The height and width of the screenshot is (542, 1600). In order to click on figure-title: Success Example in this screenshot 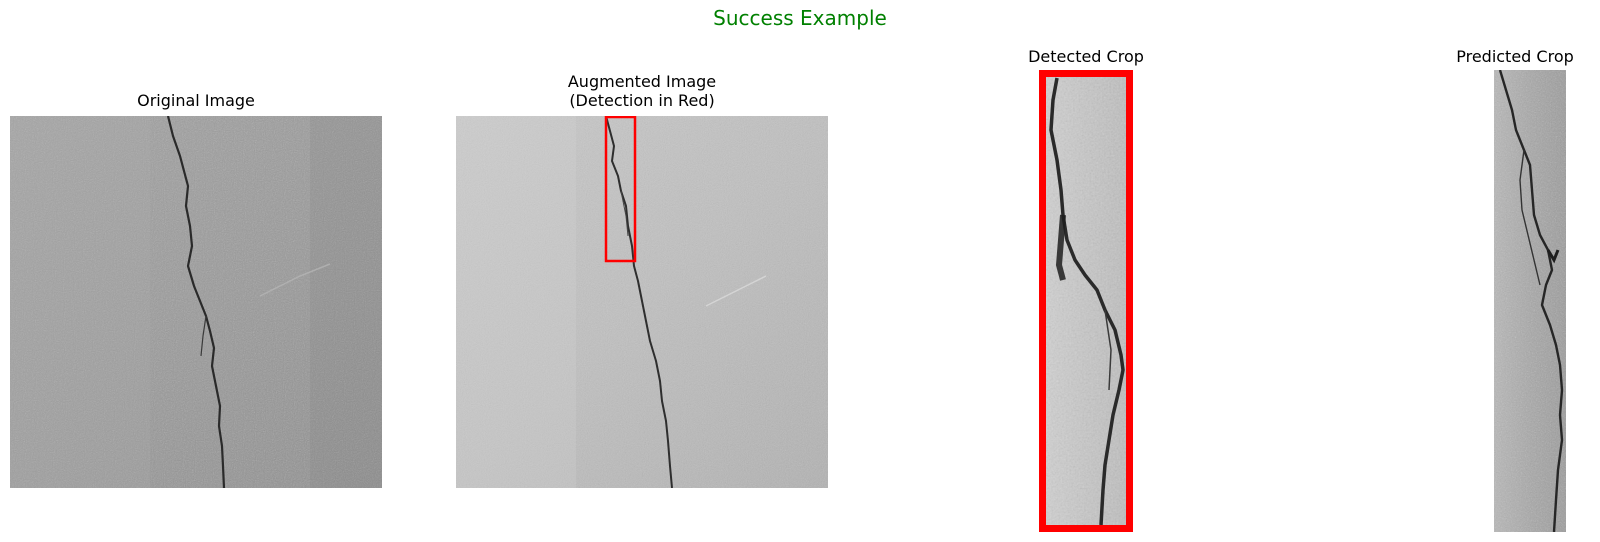, I will do `click(800, 18)`.